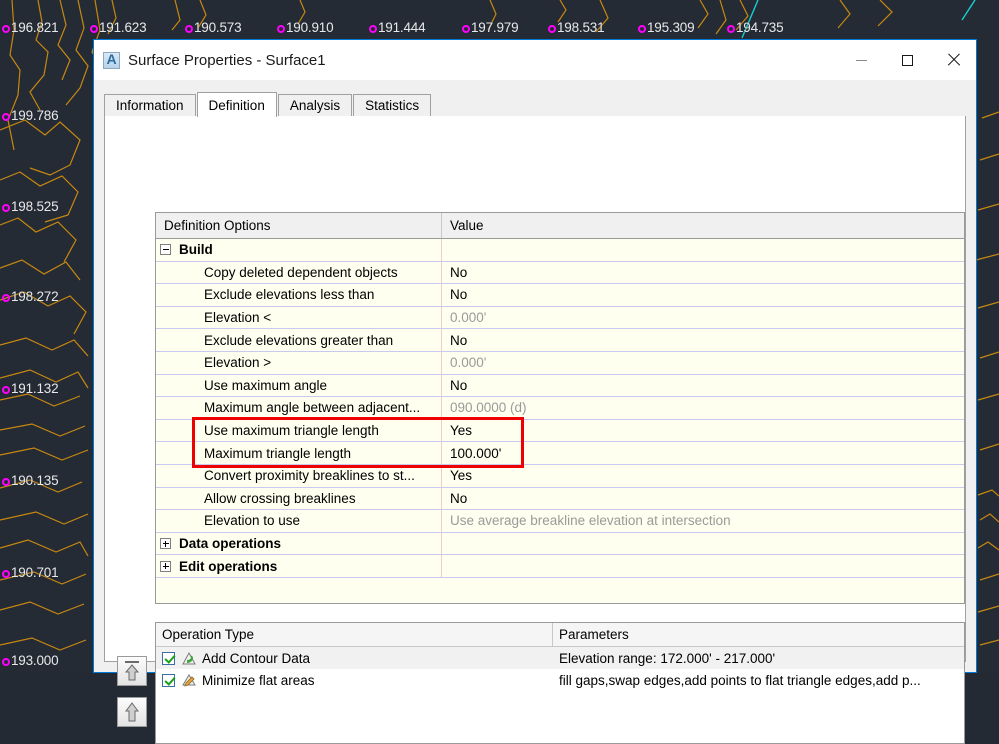 This screenshot has height=744, width=999. Describe the element at coordinates (228, 566) in the screenshot. I see `grid-row-label: Edit operations` at that location.